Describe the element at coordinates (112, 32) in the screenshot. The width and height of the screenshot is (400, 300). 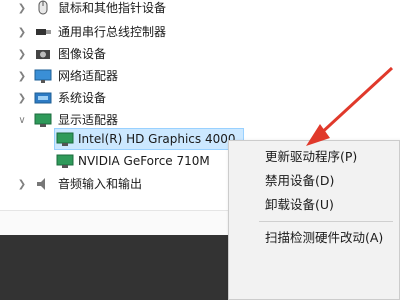
I see `tree-item-label: 通用串行总线控制器` at that location.